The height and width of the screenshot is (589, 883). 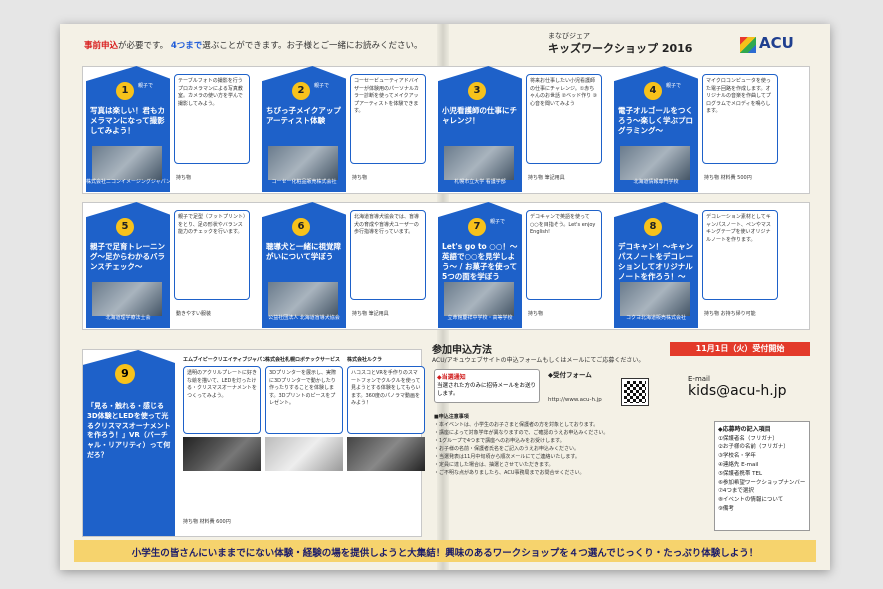 What do you see at coordinates (655, 318) in the screenshot?
I see `workshop-organizer: コクヨ北海道販売株式会社` at bounding box center [655, 318].